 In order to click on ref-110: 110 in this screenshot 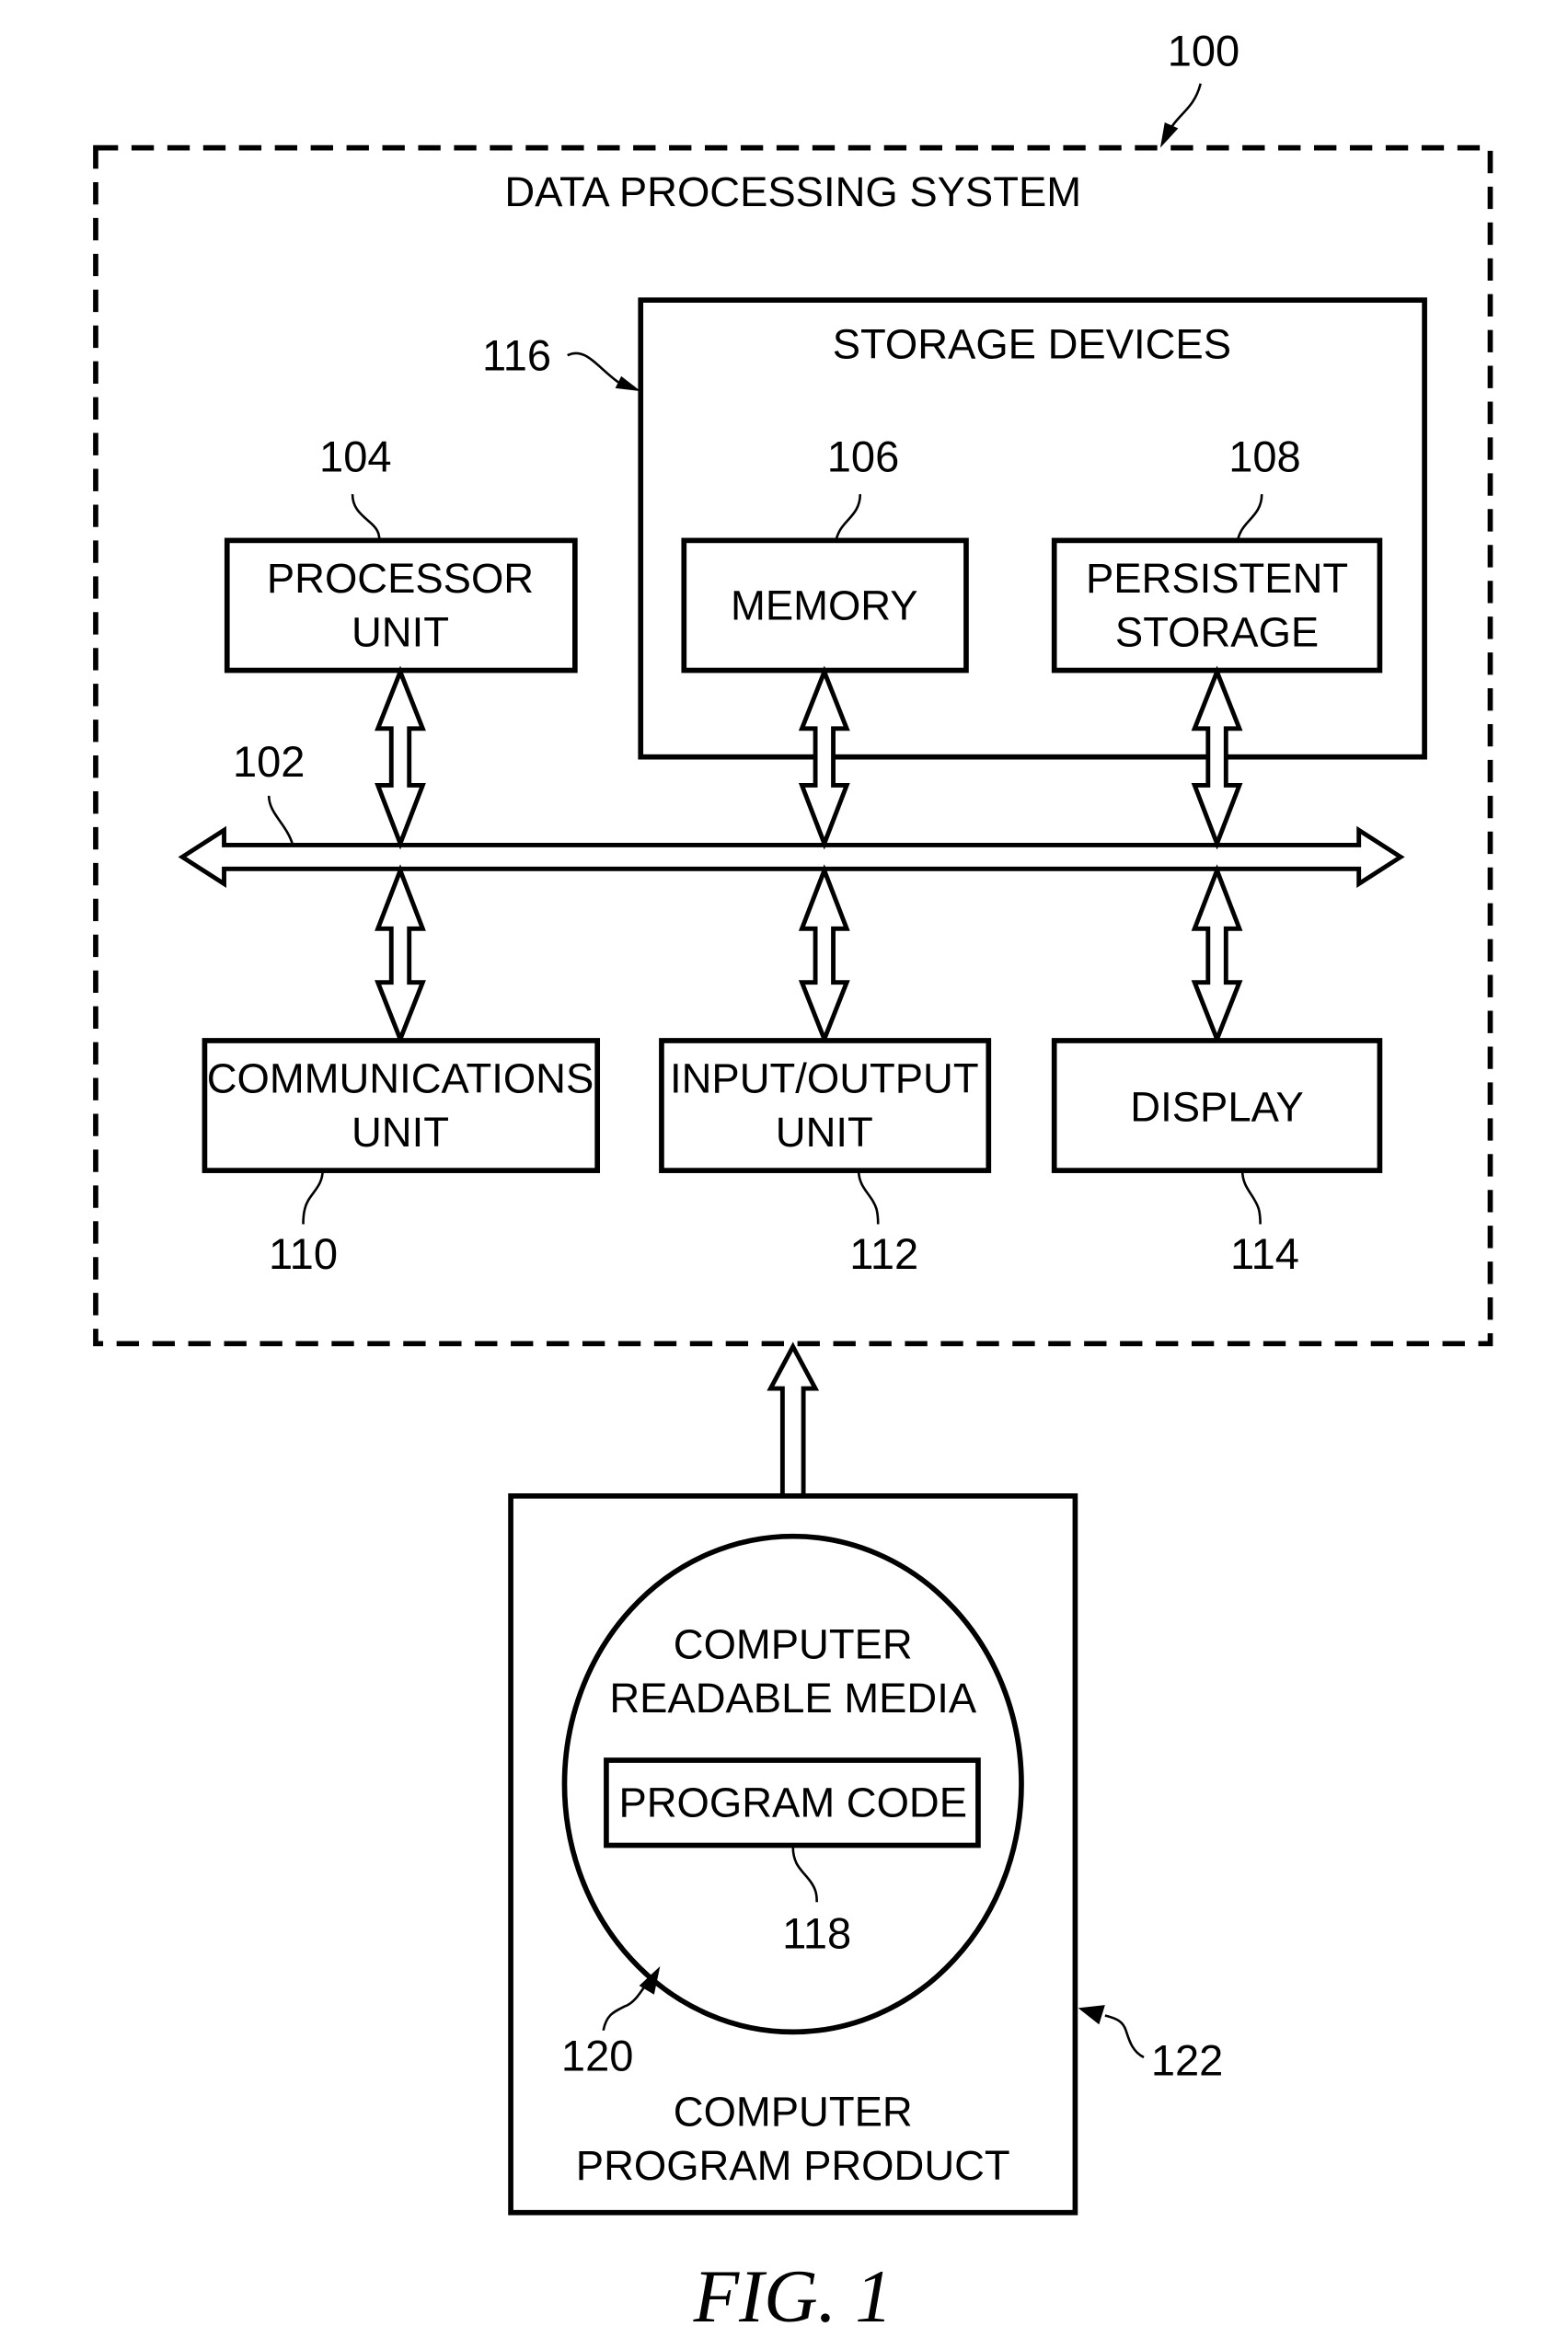, I will do `click(303, 1253)`.